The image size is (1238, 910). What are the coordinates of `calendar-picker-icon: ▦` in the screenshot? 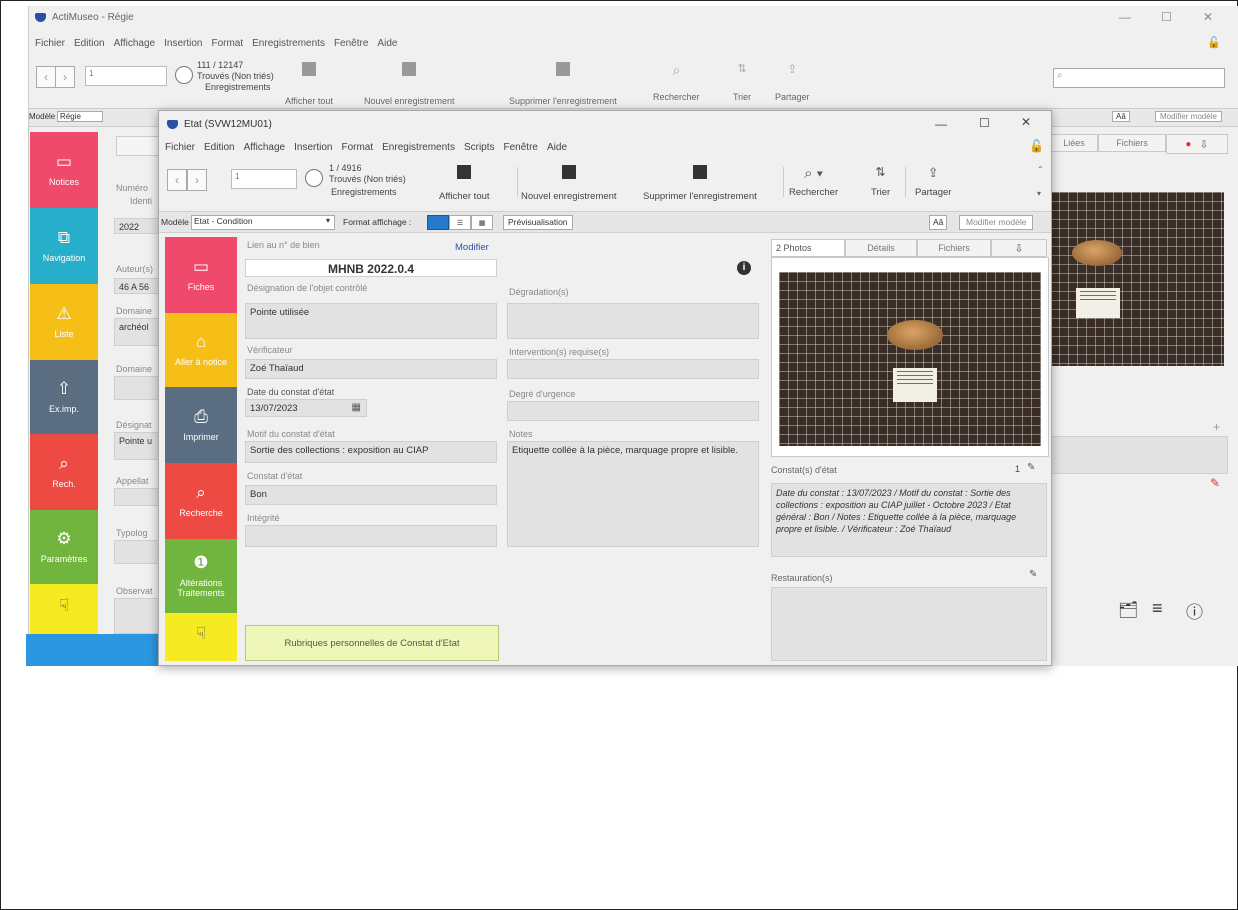 It's located at (356, 407).